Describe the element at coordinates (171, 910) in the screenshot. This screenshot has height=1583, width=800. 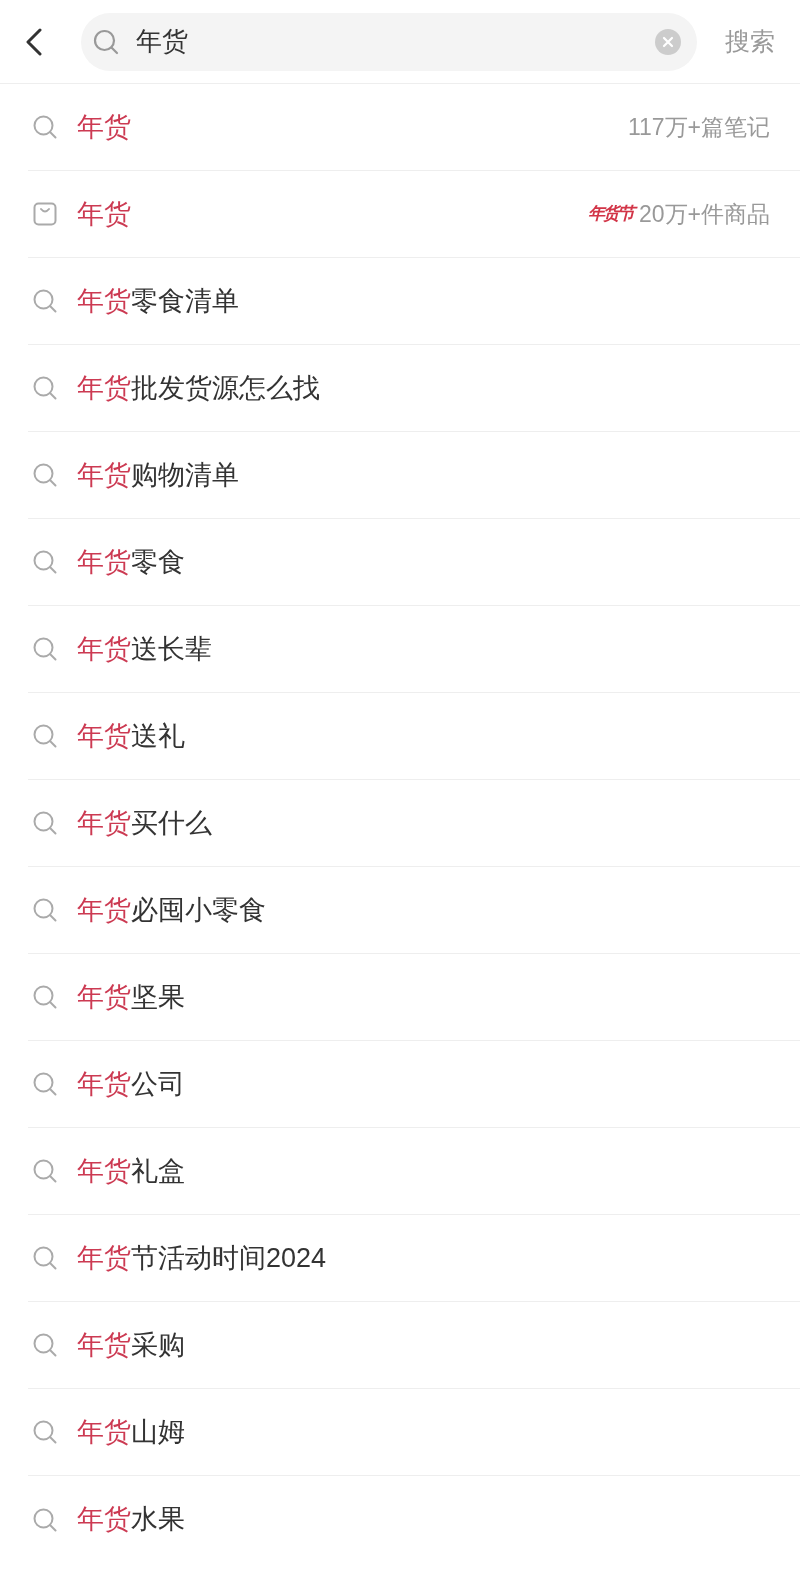
I see `suggestion-link: 年货必囤小零食` at that location.